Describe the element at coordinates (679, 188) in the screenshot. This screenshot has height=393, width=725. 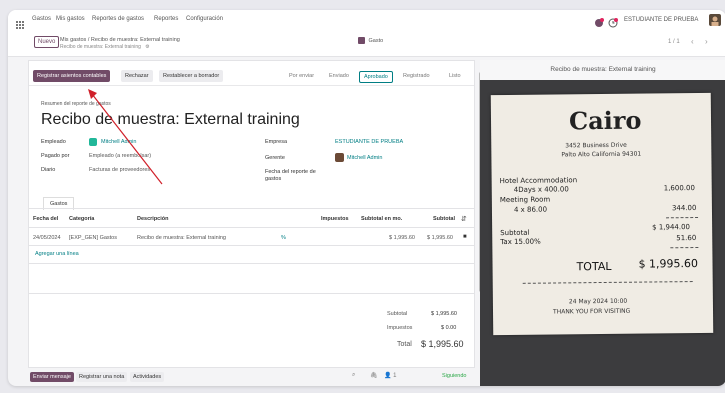
I see `receipt-line-1-value: 1,600.00` at that location.